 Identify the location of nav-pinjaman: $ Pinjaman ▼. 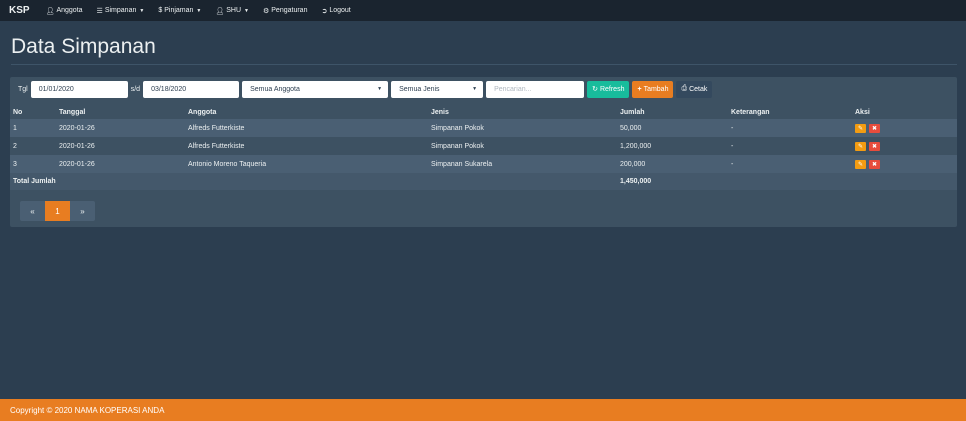
(179, 10).